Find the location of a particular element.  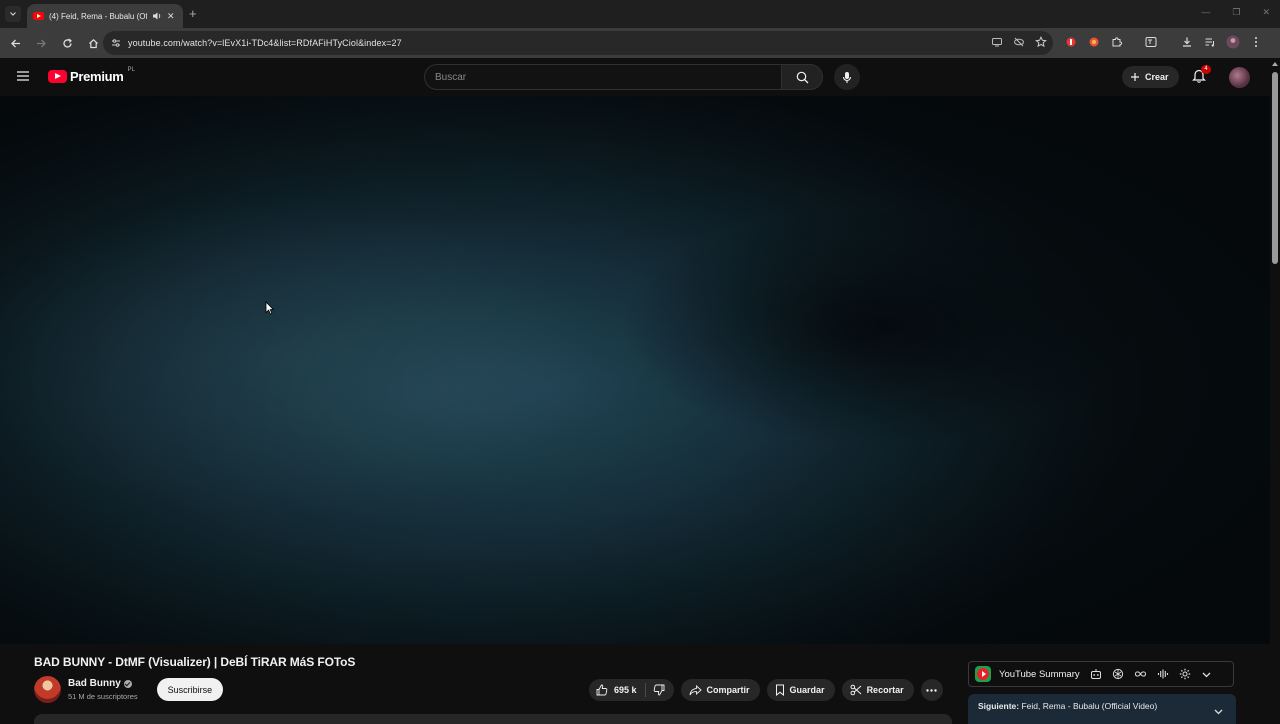

logo-text: Premium is located at coordinates (97, 76).